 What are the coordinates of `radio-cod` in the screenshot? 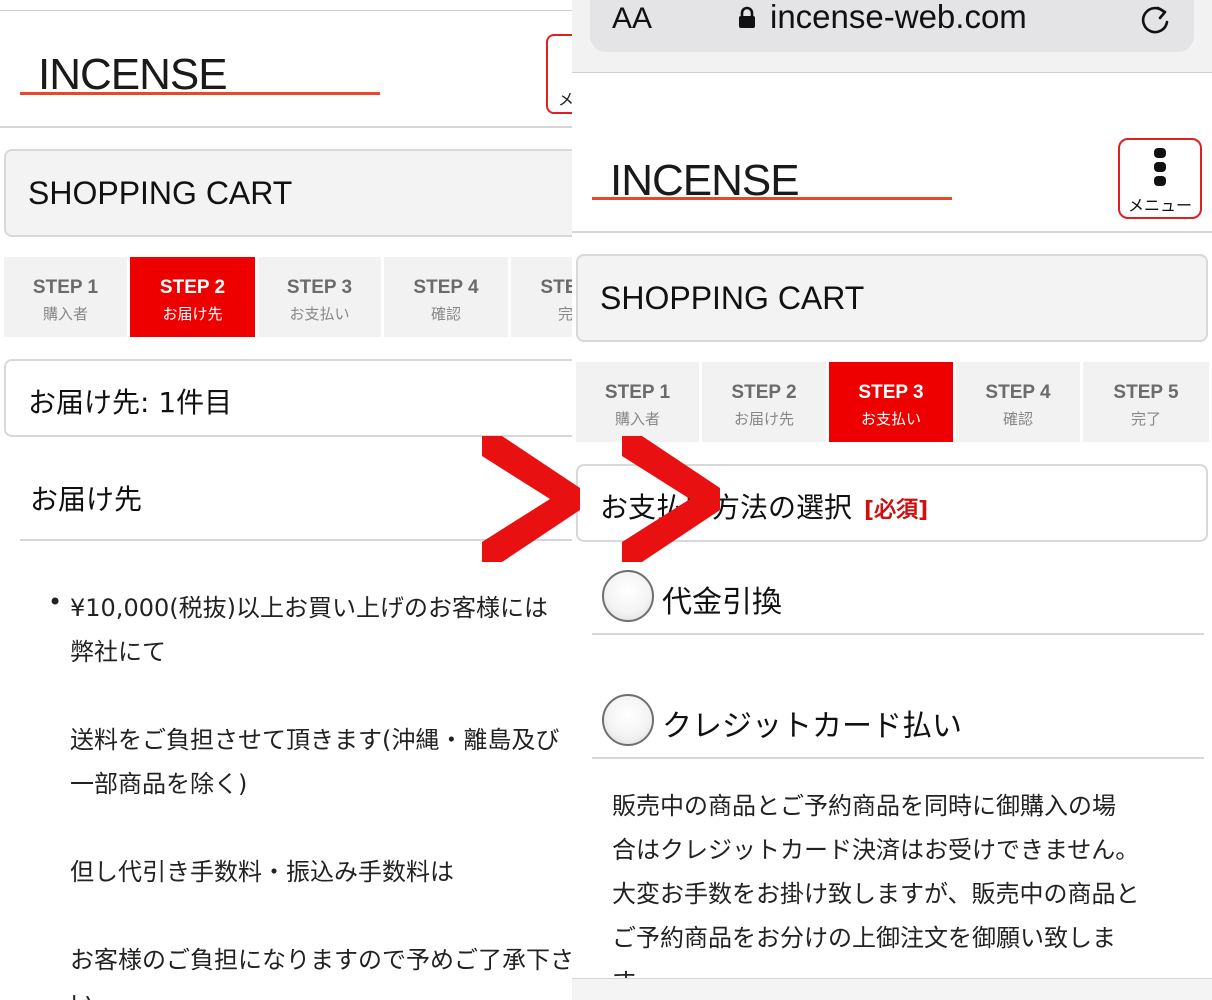 It's located at (628, 596).